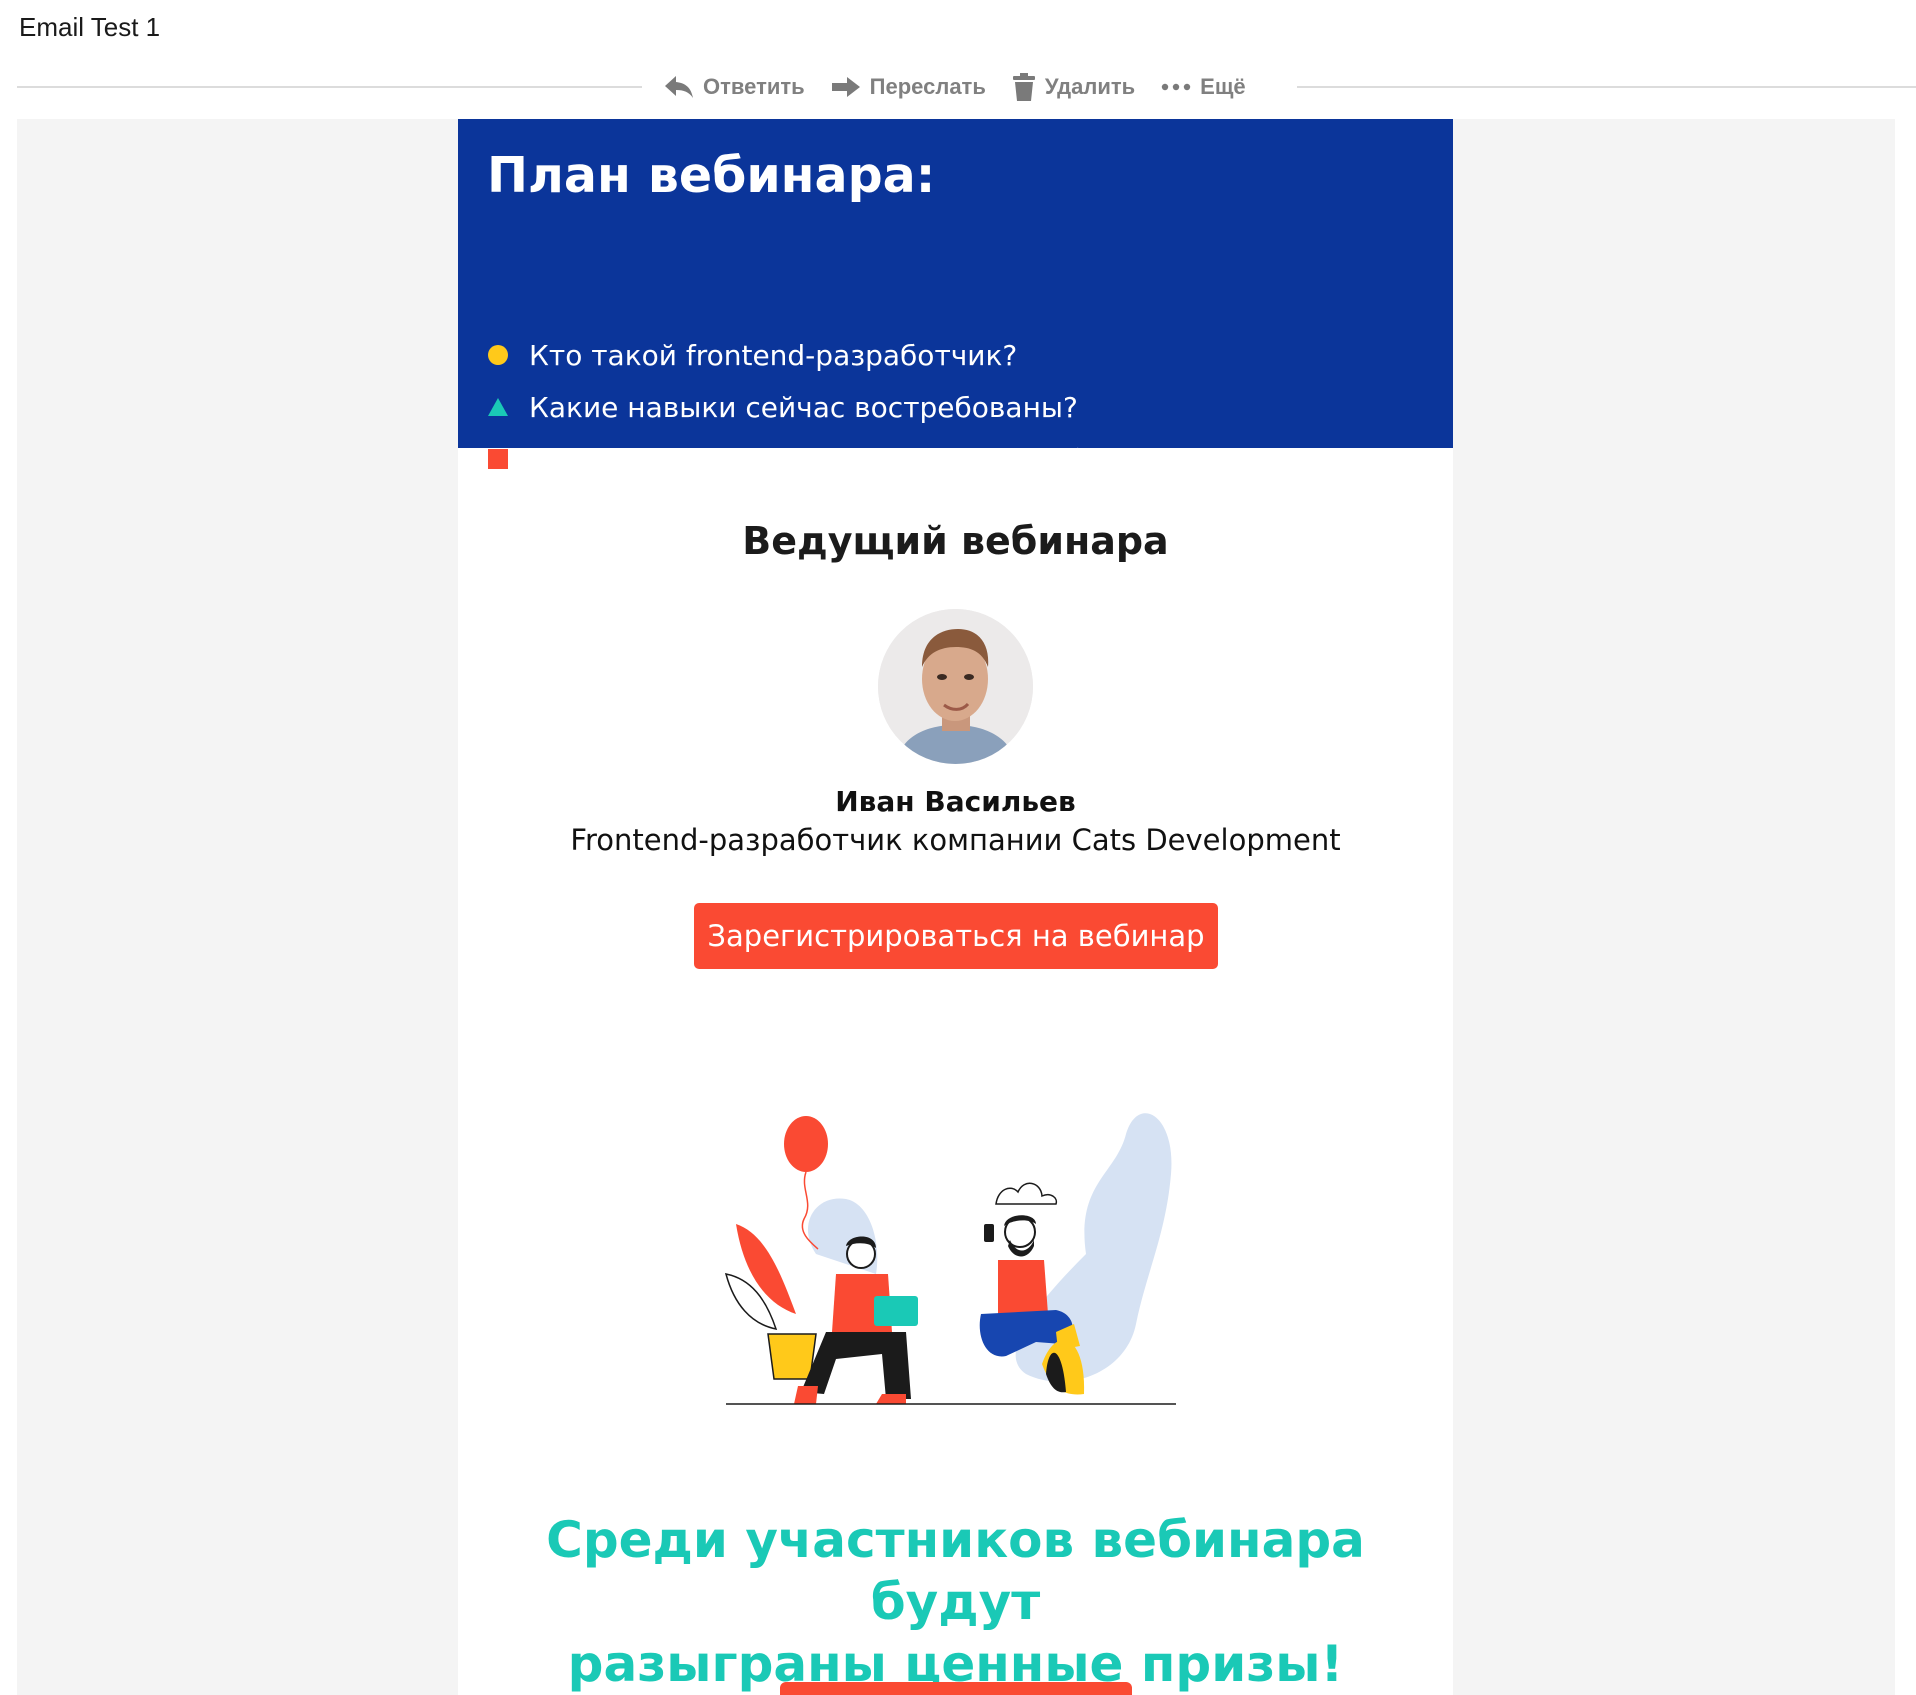 This screenshot has width=1916, height=1695. Describe the element at coordinates (803, 407) in the screenshot. I see `plan-item-text: Какие навыки сейчас востребованы?` at that location.